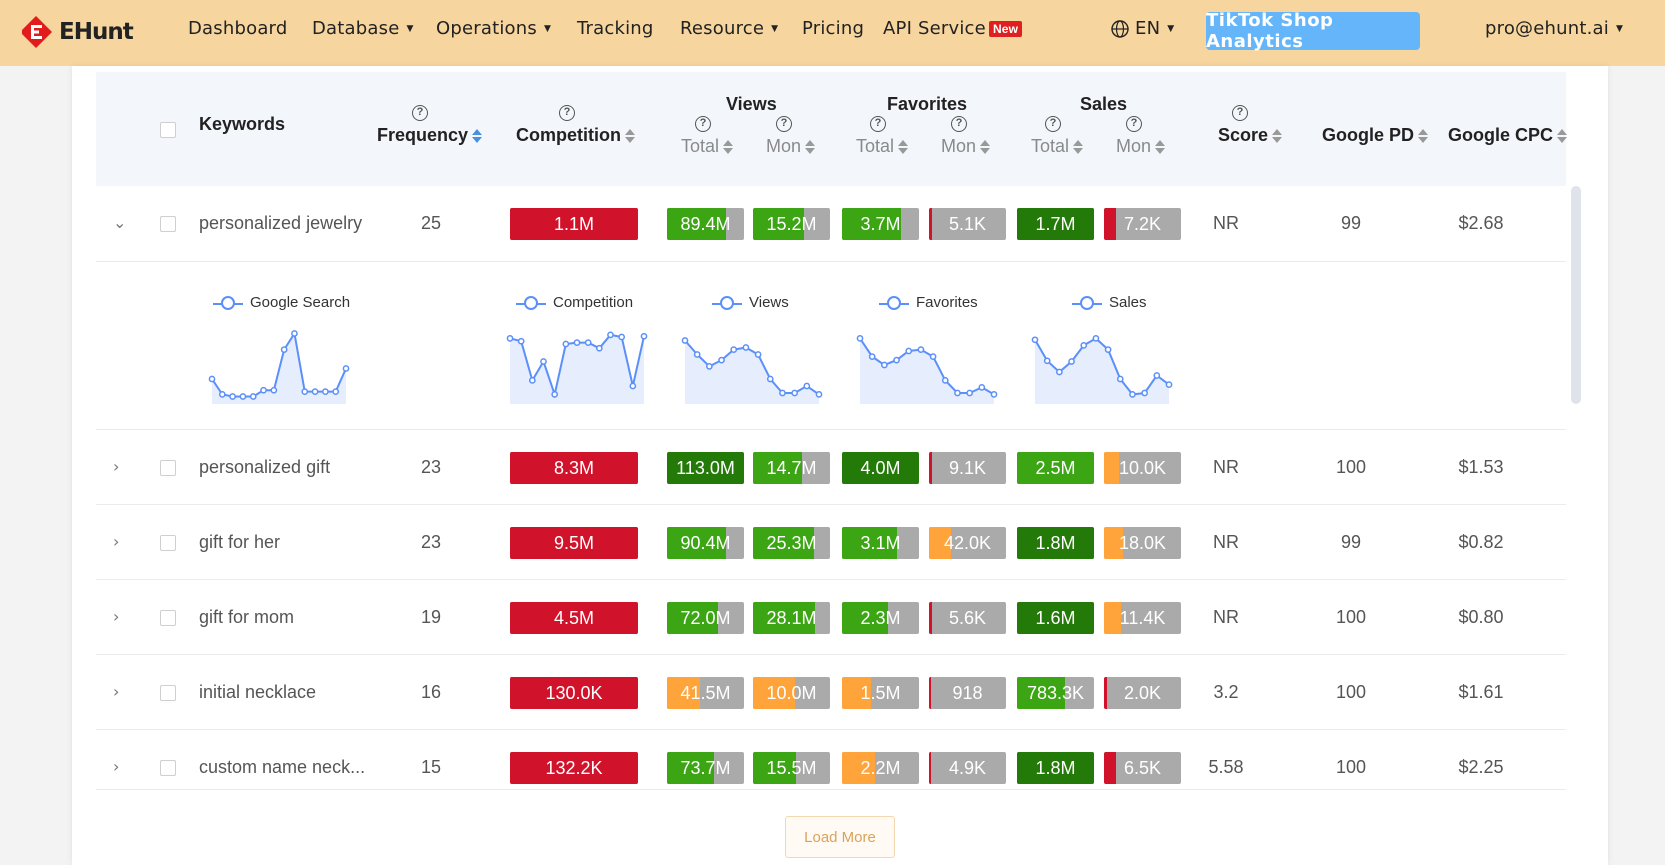  I want to click on header-sales-total: Total, so click(1057, 146).